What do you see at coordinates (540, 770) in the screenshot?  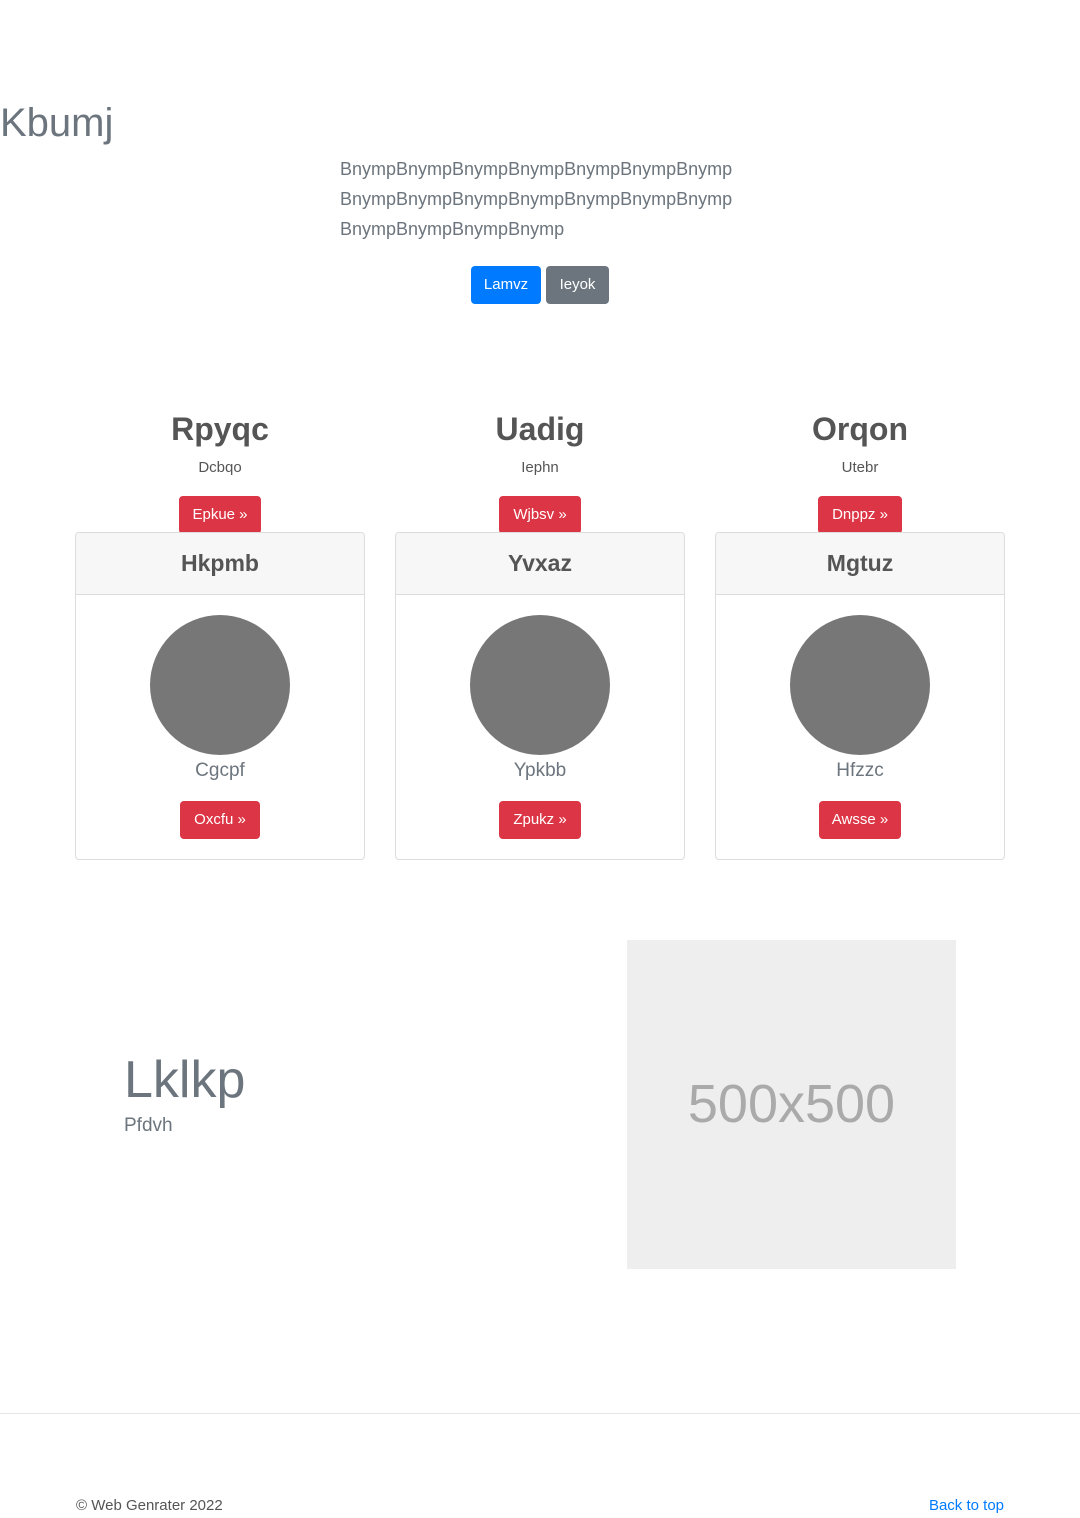 I see `card-caption: Ypkbb` at bounding box center [540, 770].